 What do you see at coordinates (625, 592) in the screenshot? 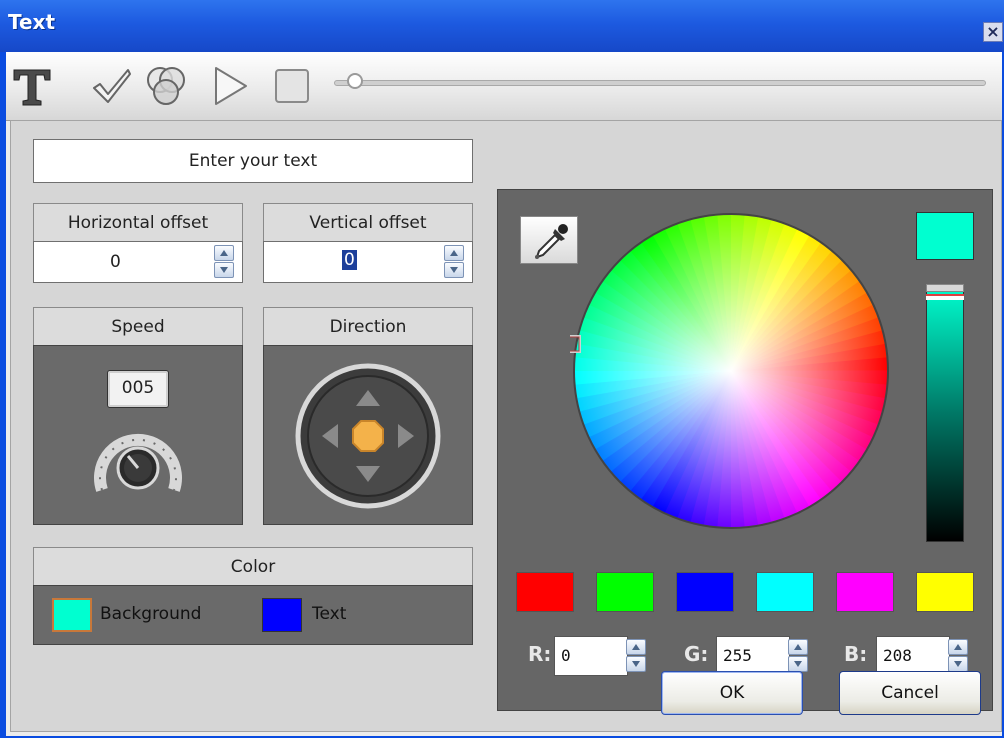
I see `swatch-green` at bounding box center [625, 592].